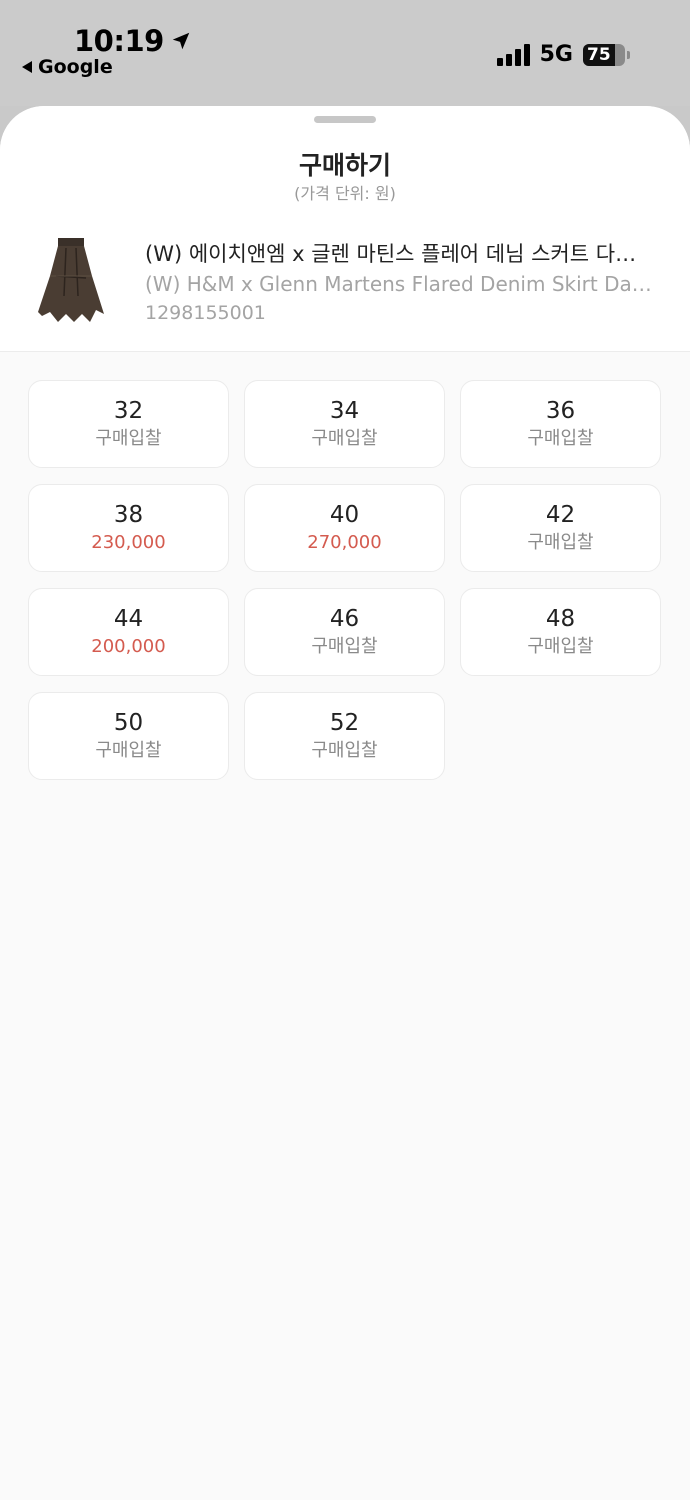 Image resolution: width=690 pixels, height=1500 pixels. I want to click on status-indicators: 5G 75, so click(563, 54).